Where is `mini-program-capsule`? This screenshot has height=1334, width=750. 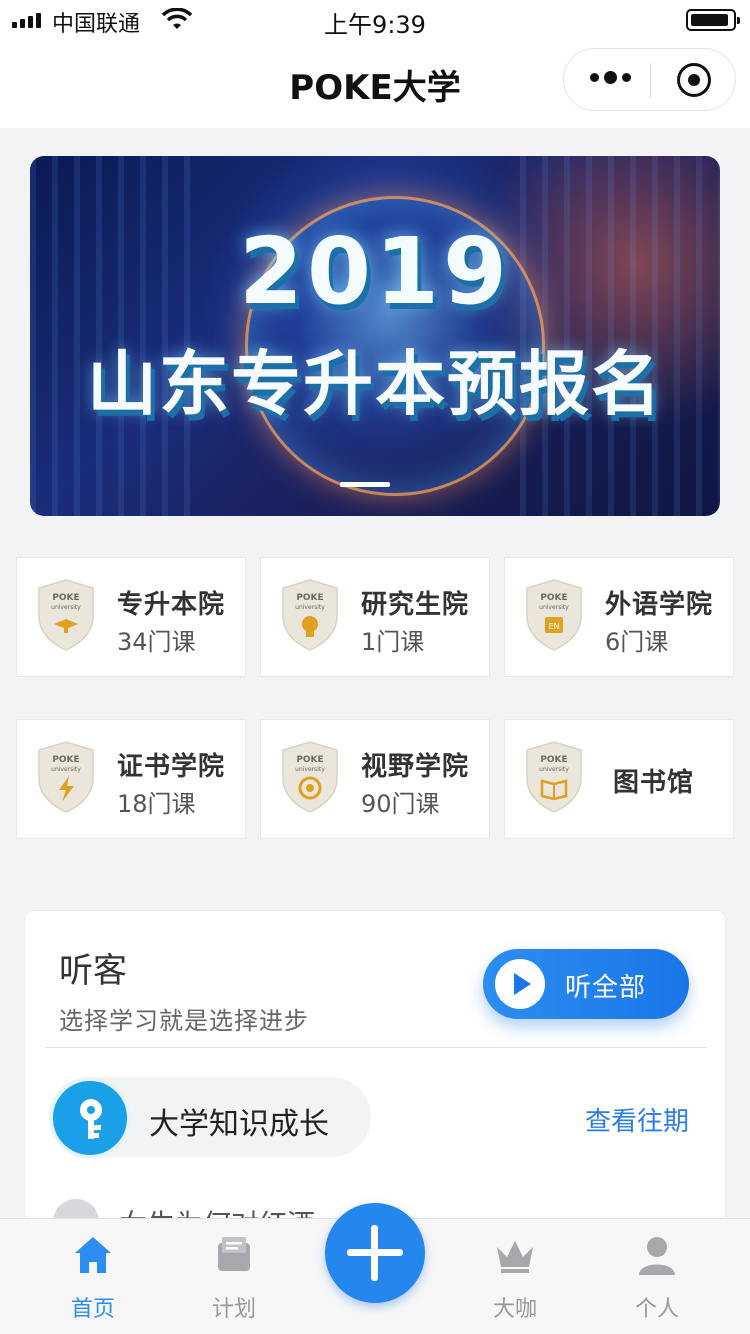
mini-program-capsule is located at coordinates (649, 79).